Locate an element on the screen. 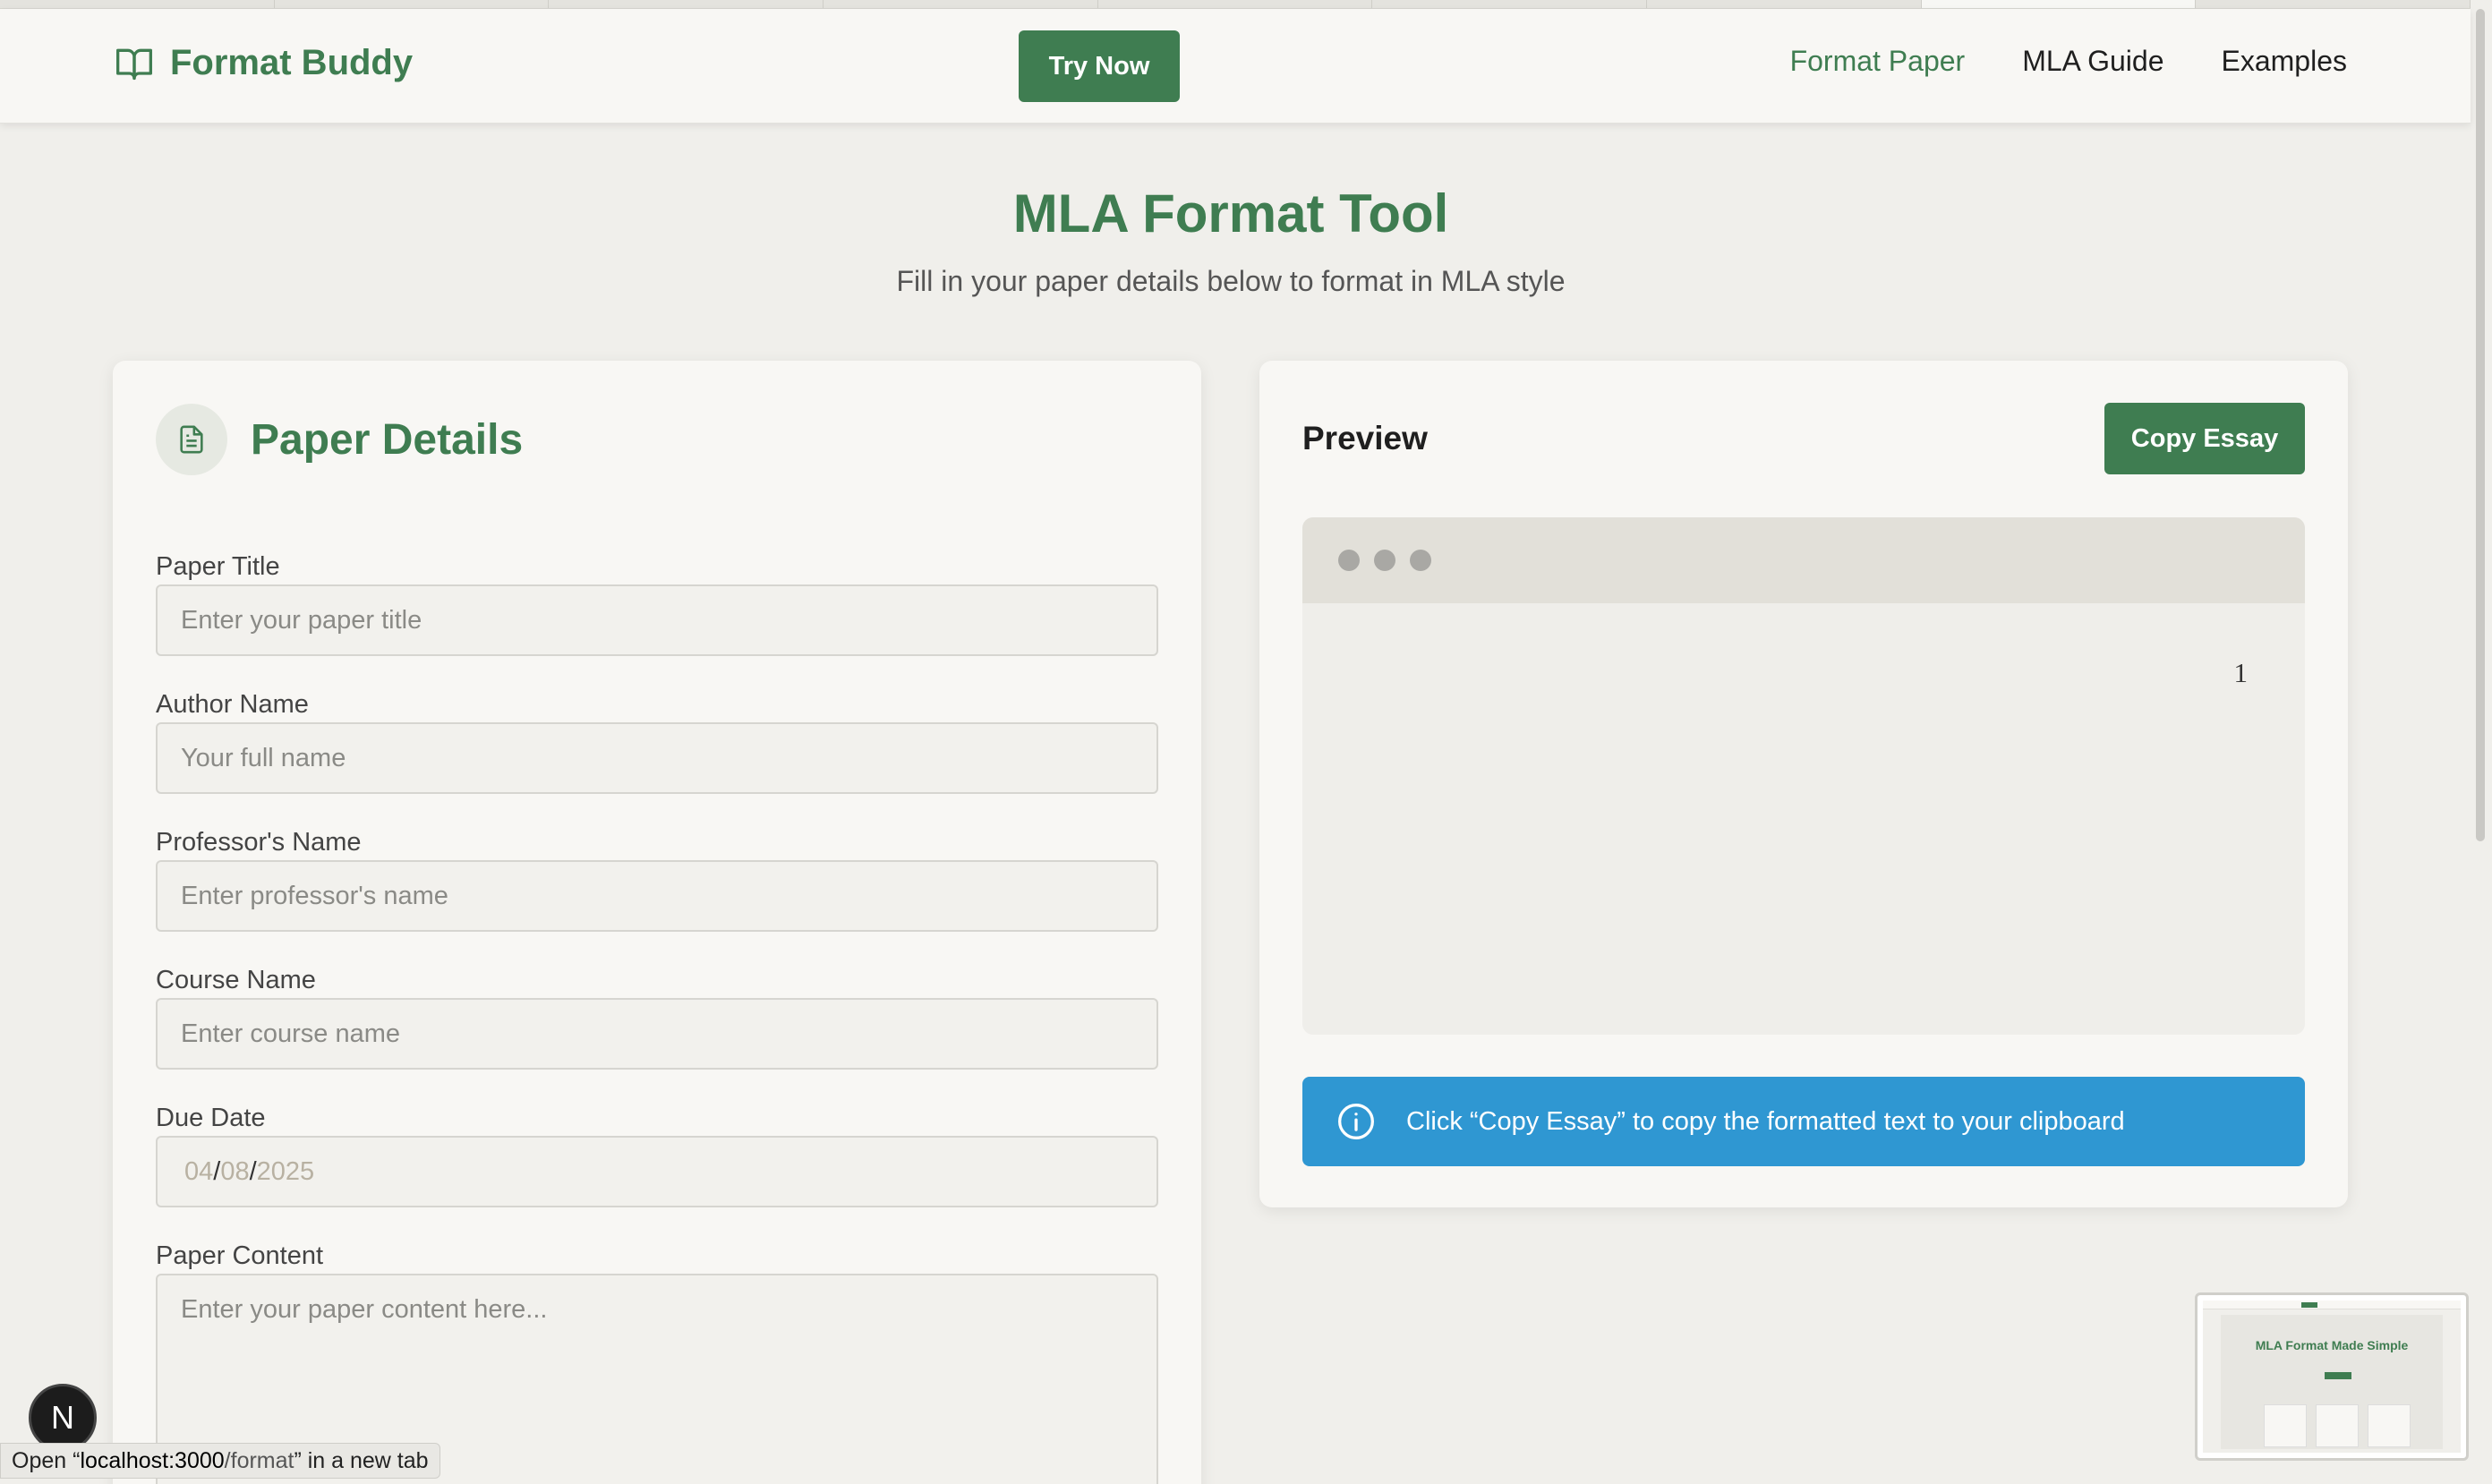 This screenshot has width=2492, height=1484. professor-name-label: Professor's Name is located at coordinates (259, 842).